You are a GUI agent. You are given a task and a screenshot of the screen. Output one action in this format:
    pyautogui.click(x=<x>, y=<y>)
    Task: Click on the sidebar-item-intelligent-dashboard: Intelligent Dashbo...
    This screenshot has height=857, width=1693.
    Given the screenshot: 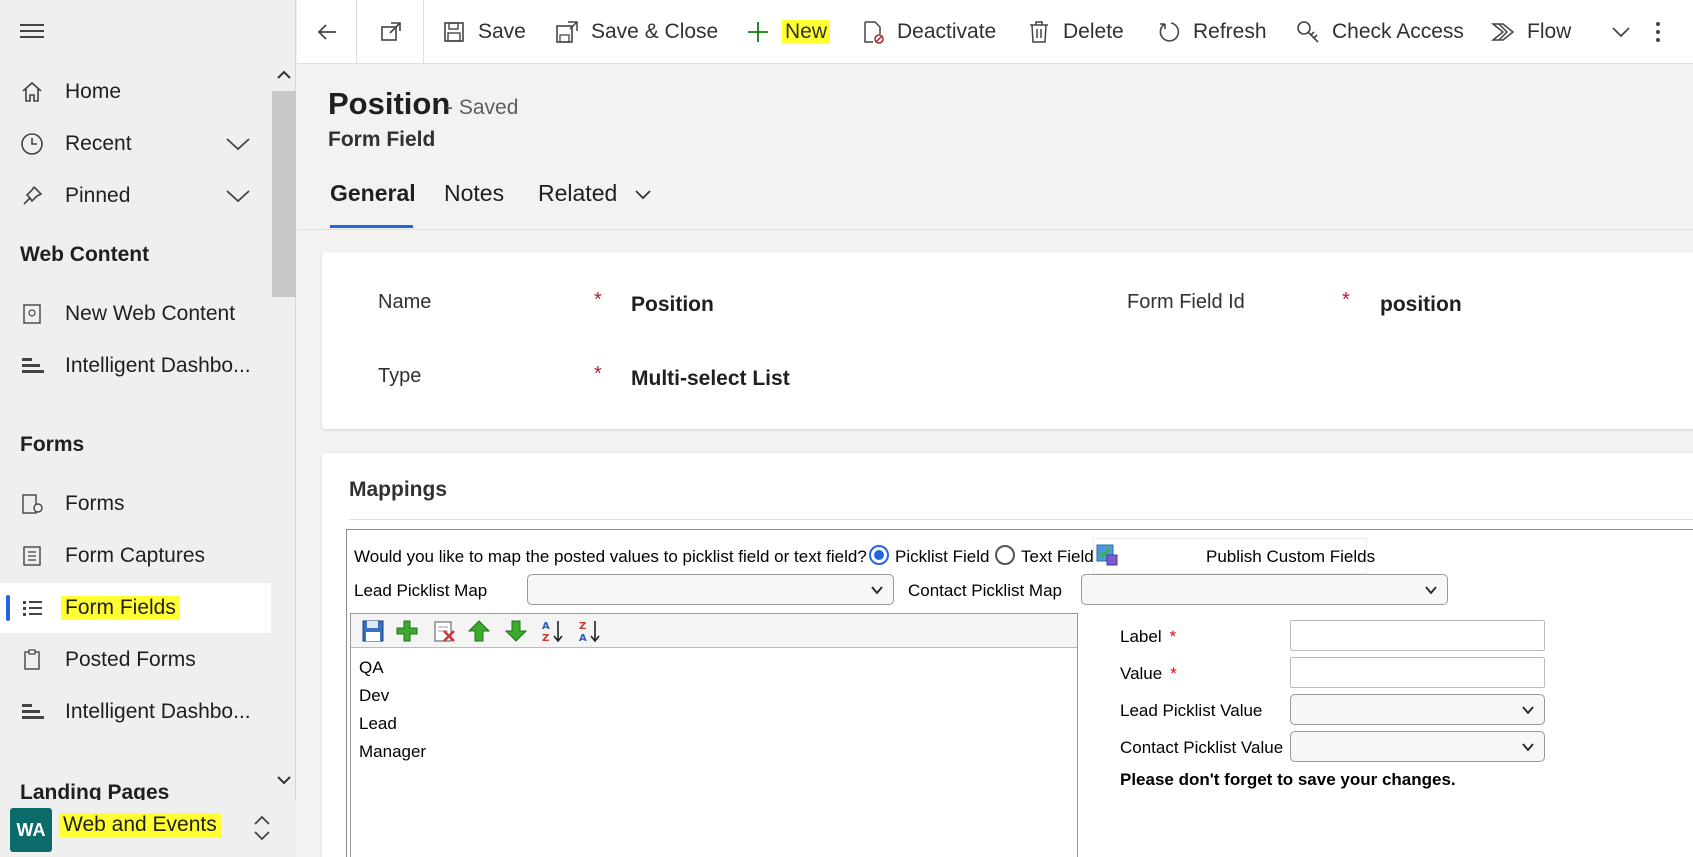 What is the action you would take?
    pyautogui.click(x=135, y=366)
    